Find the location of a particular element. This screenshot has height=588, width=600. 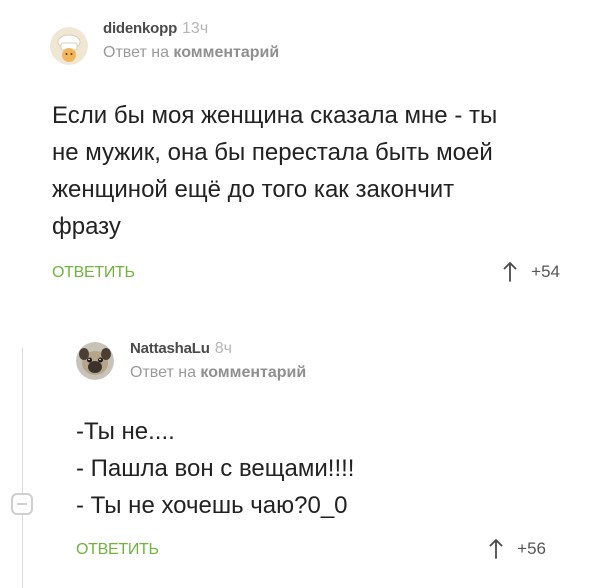

comment-meta: didenkopp 13ч Ответ на комментарий is located at coordinates (191, 40).